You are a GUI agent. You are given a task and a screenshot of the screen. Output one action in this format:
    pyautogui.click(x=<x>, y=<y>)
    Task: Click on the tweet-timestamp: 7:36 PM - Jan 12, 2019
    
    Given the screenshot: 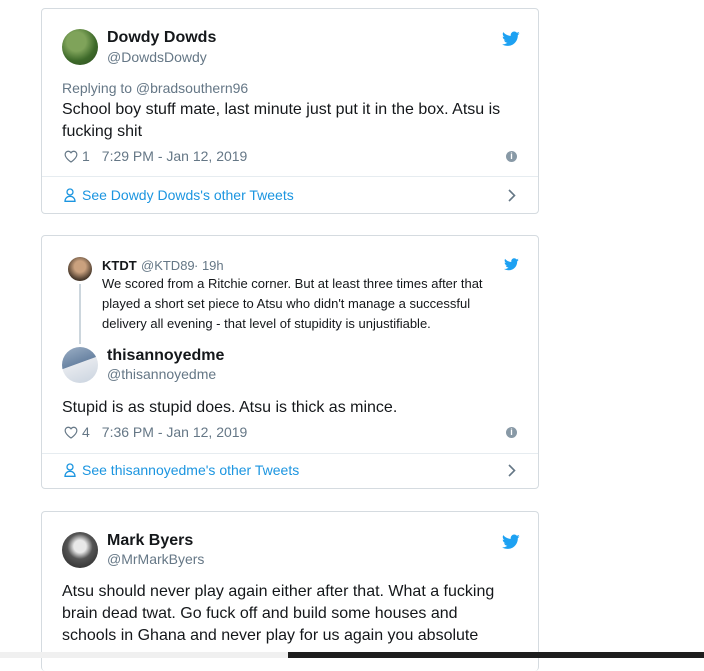 What is the action you would take?
    pyautogui.click(x=175, y=432)
    